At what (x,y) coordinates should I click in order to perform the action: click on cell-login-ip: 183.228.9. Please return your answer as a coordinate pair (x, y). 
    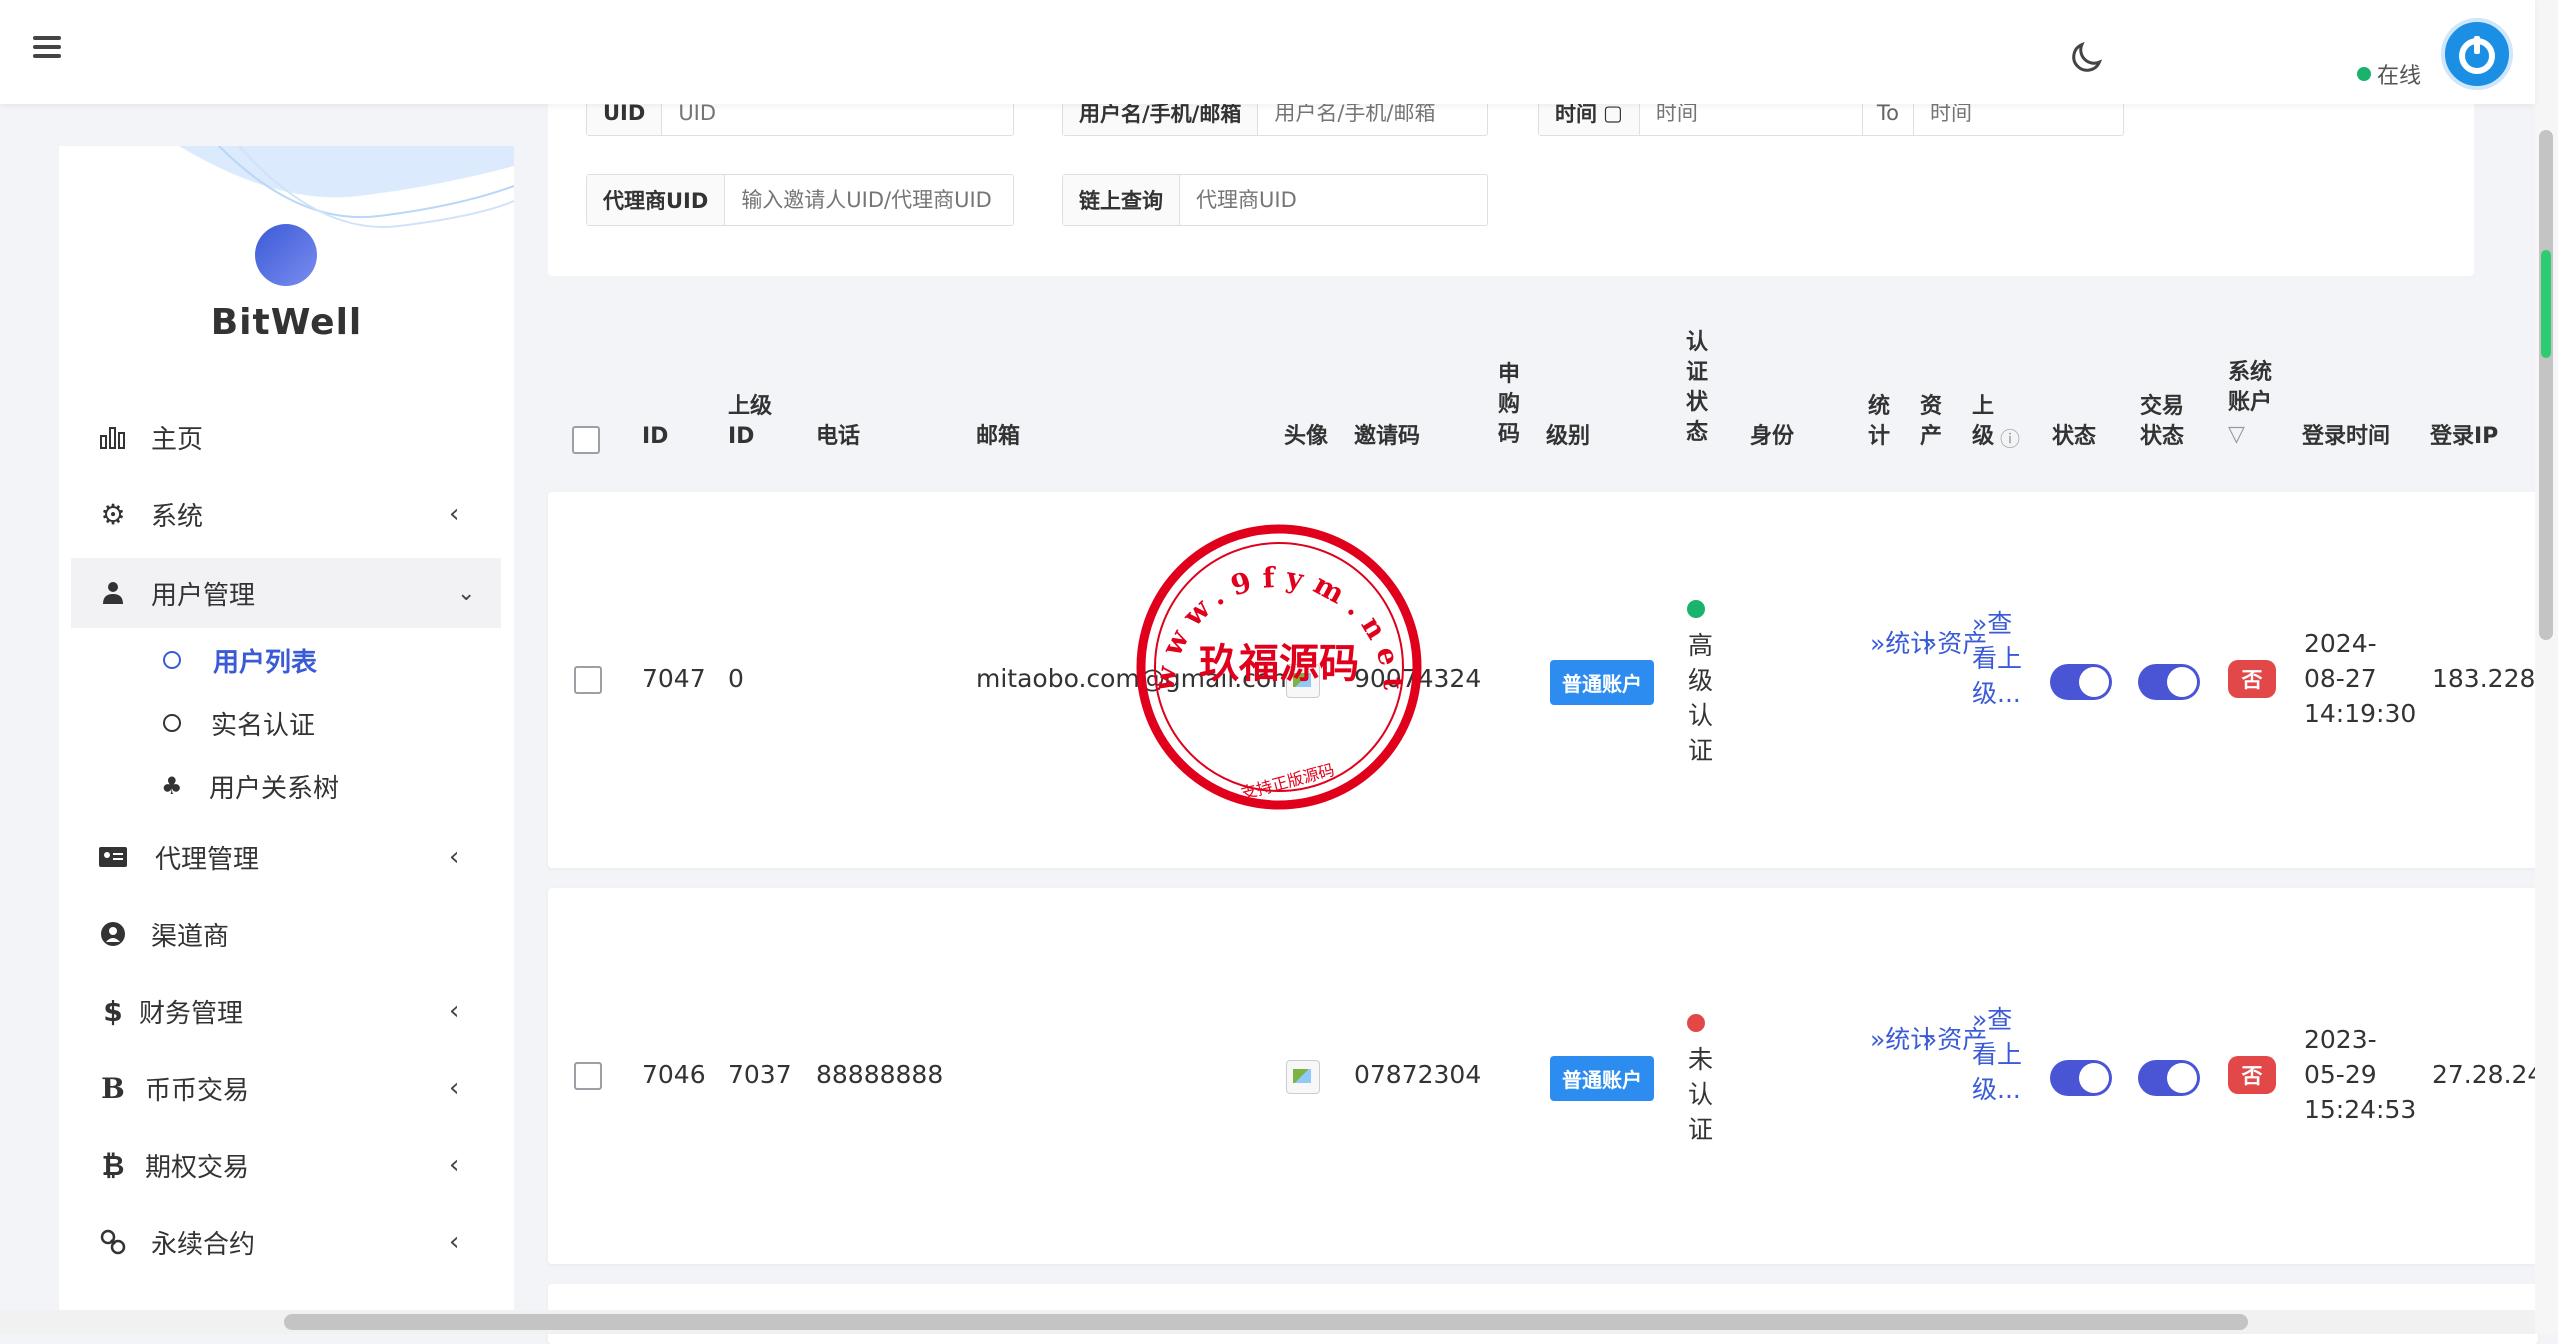
    Looking at the image, I should click on (2485, 678).